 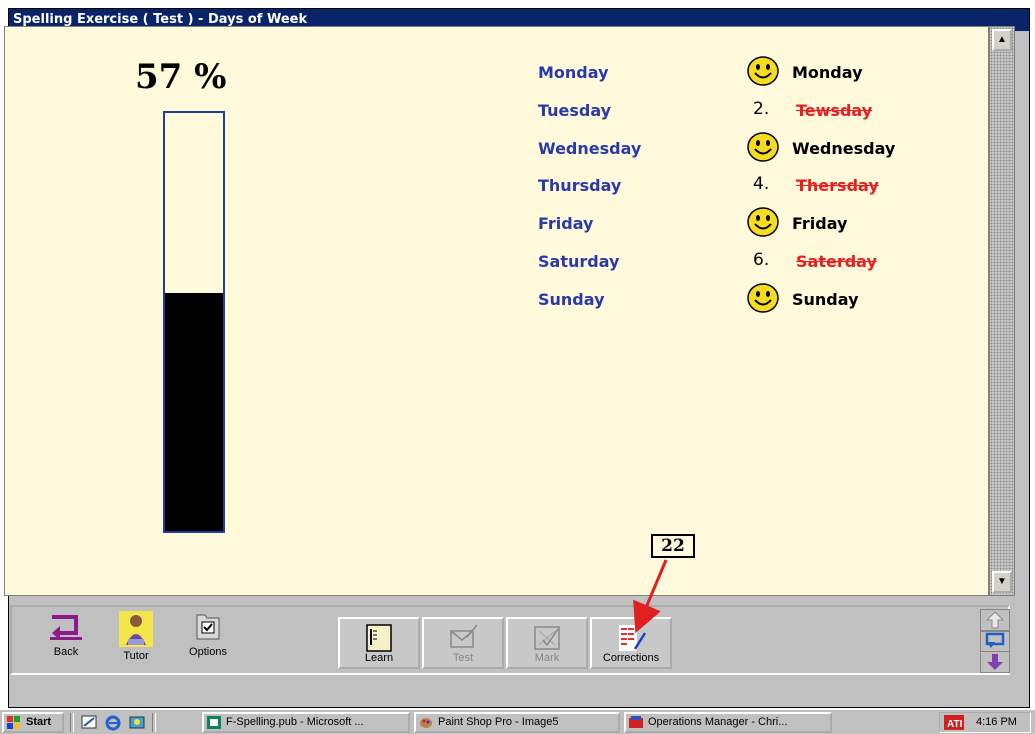 I want to click on correct-response: Wednesday, so click(x=844, y=148).